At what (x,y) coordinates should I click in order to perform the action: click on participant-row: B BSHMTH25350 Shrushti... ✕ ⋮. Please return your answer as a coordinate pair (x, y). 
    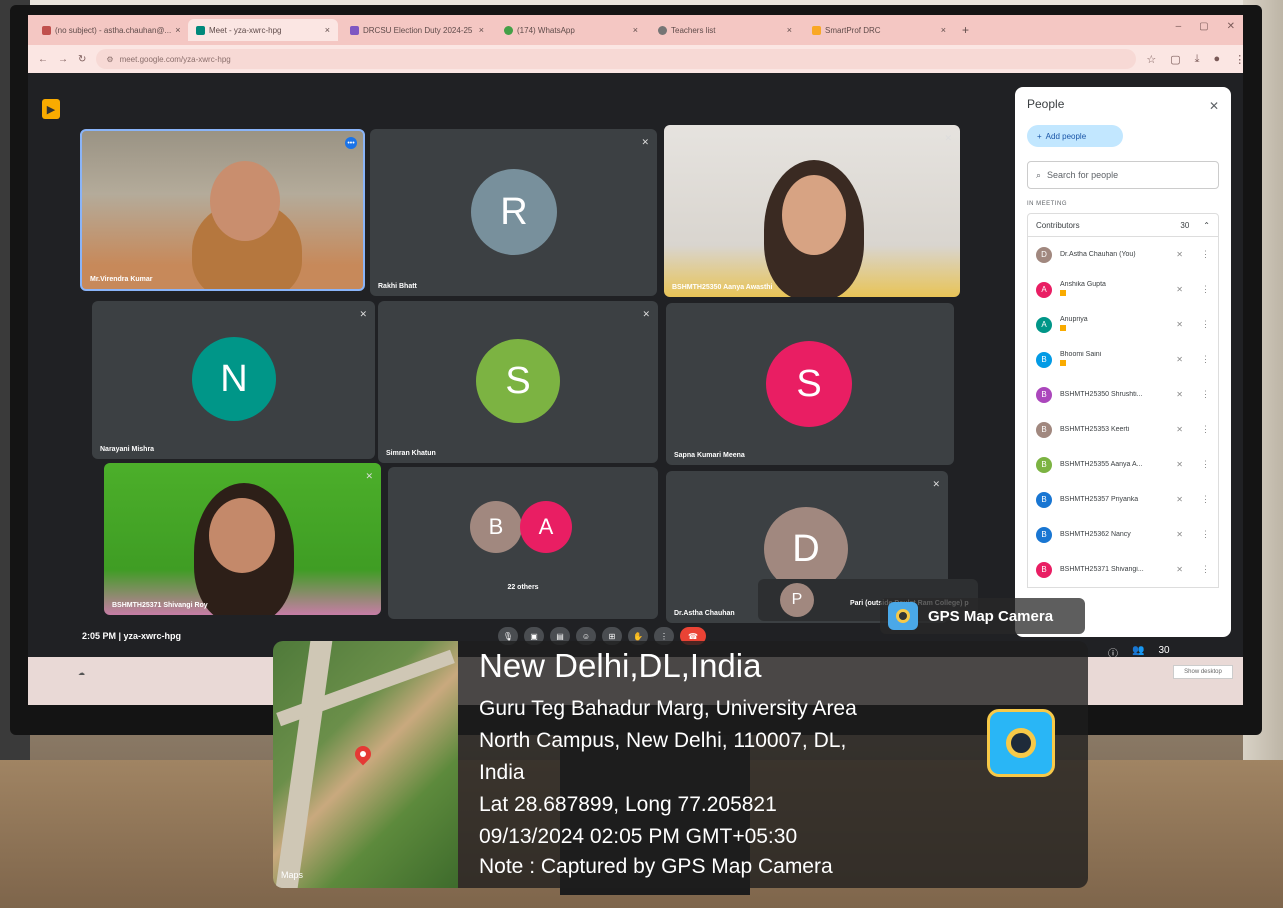
    Looking at the image, I should click on (1123, 394).